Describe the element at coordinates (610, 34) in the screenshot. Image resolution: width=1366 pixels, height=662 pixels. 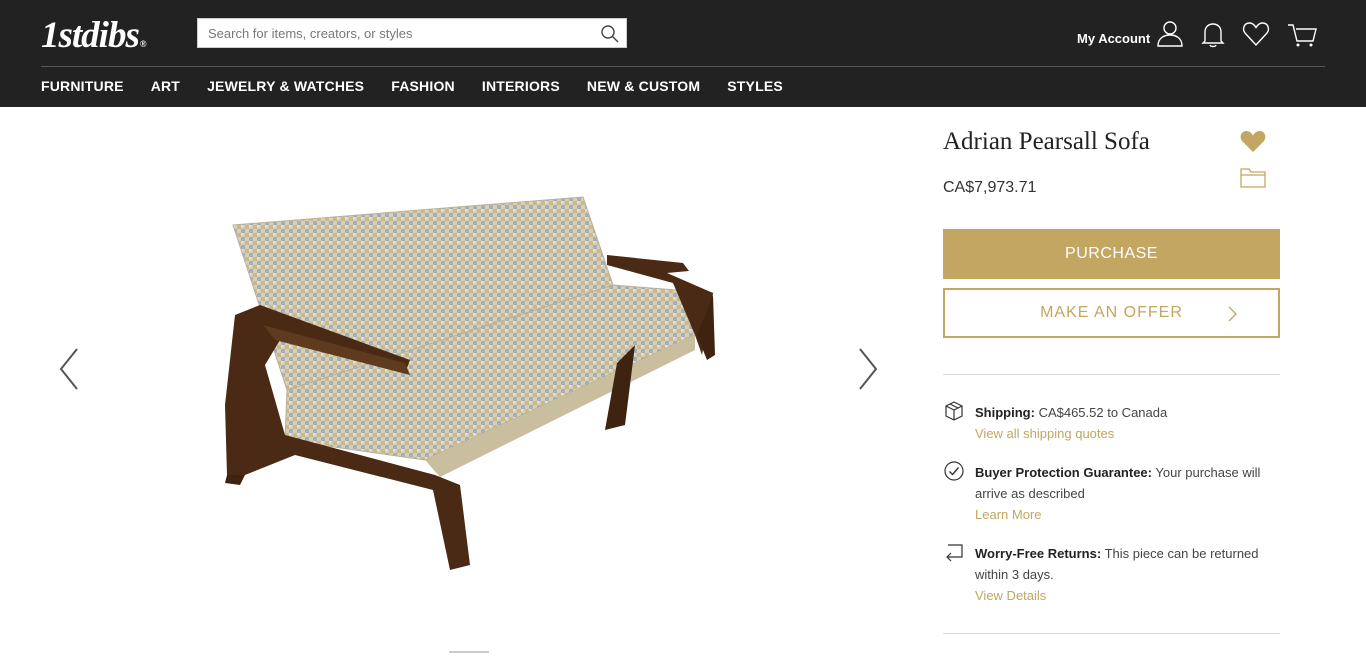
I see `search-icon` at that location.